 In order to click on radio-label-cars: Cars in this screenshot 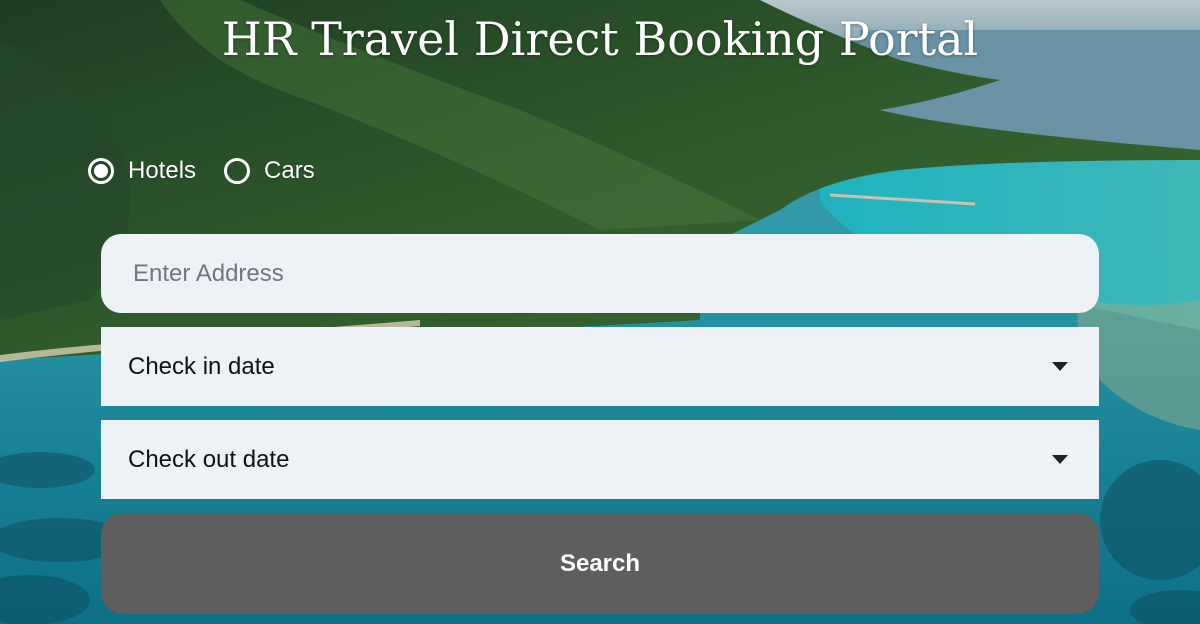, I will do `click(289, 170)`.